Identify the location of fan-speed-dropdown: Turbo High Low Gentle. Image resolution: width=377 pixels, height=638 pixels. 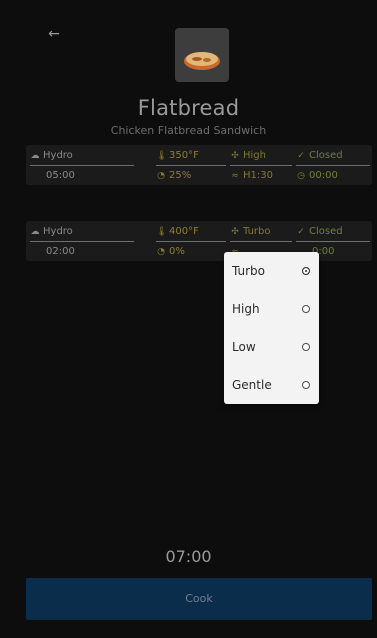
(271, 328).